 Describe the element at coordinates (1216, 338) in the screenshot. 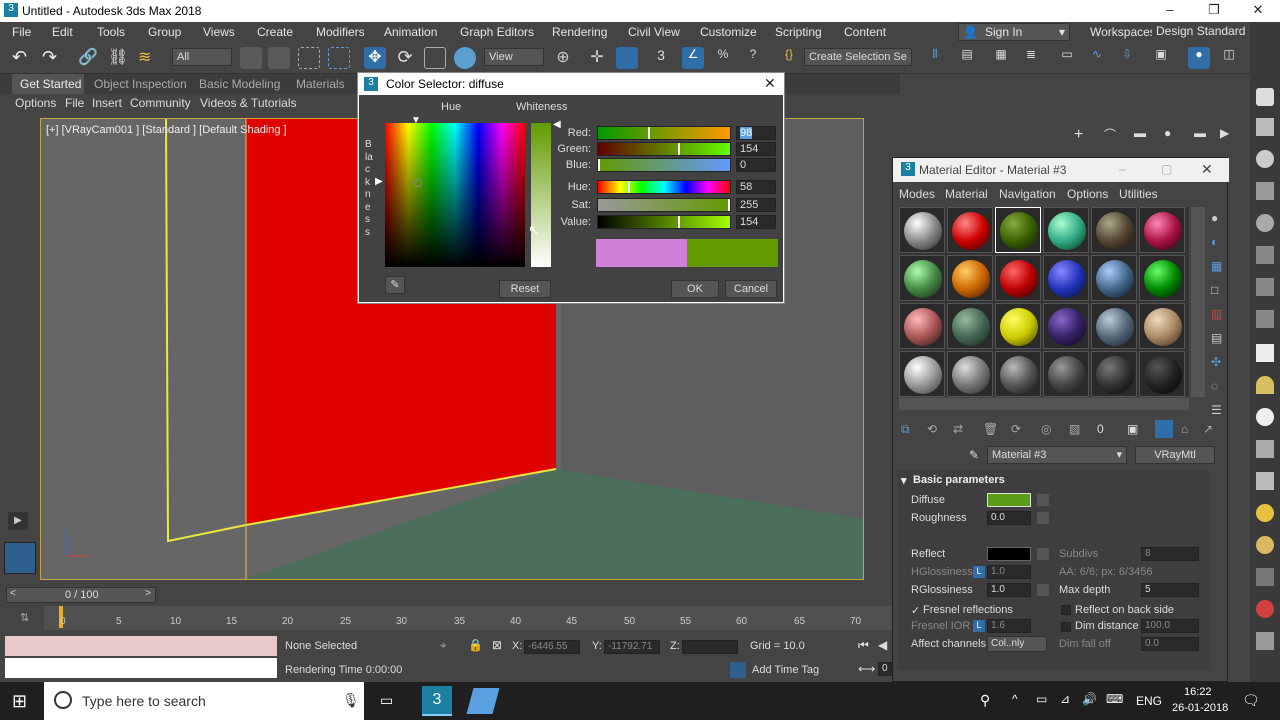

I see `make-preview-icon: ▤` at that location.